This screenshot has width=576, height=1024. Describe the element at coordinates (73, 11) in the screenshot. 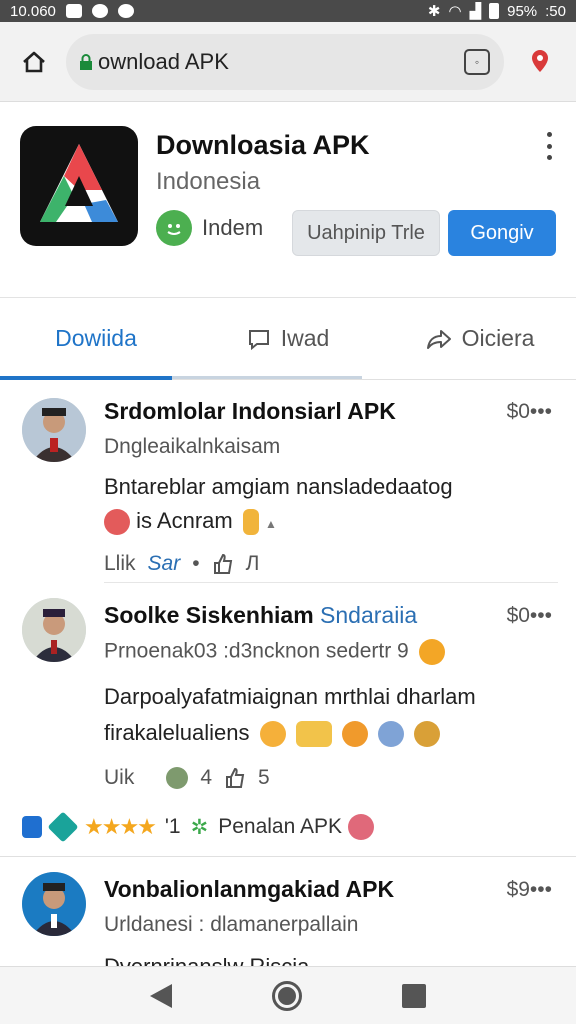

I see `notification-icon` at that location.